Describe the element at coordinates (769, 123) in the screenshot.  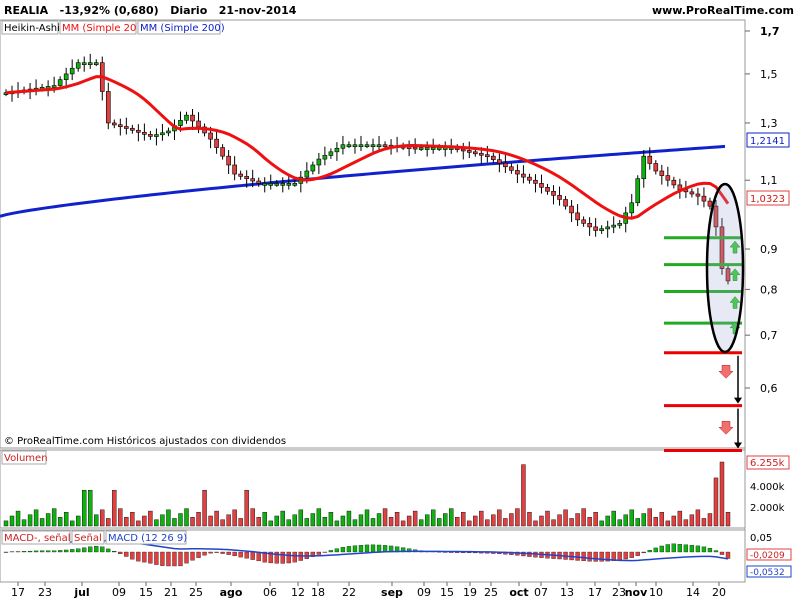
I see `y-tick-label: 1,3` at that location.